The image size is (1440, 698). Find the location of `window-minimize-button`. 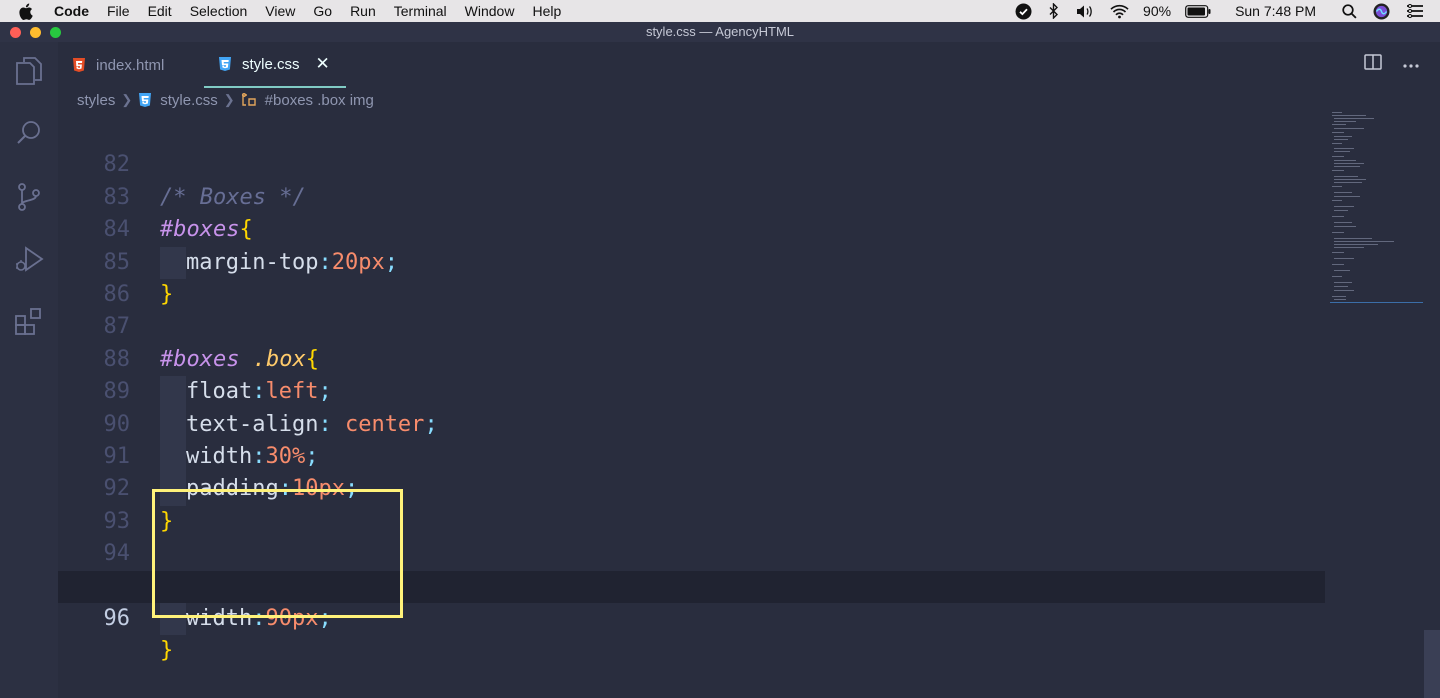

window-minimize-button is located at coordinates (35, 32).